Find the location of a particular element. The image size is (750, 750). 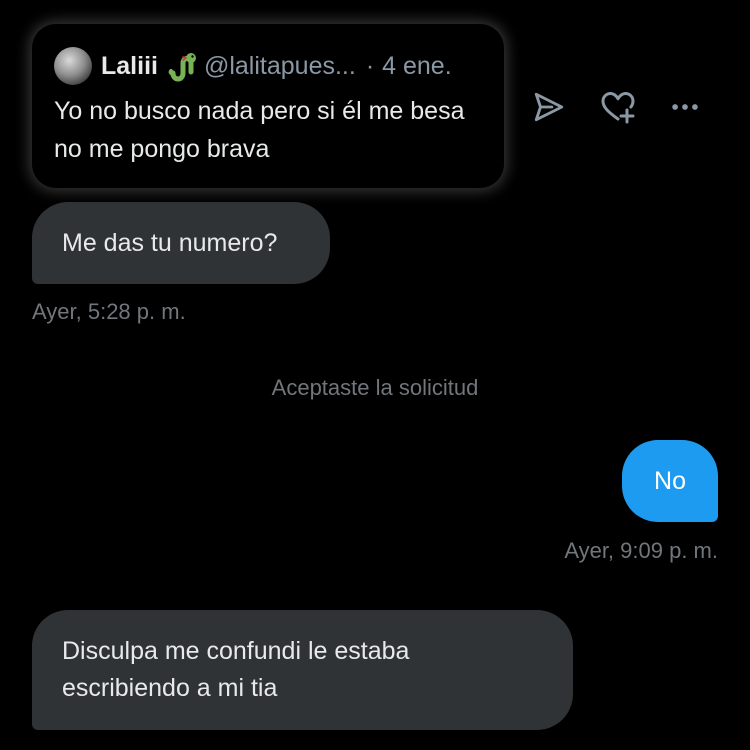

message-text: No is located at coordinates (670, 480).